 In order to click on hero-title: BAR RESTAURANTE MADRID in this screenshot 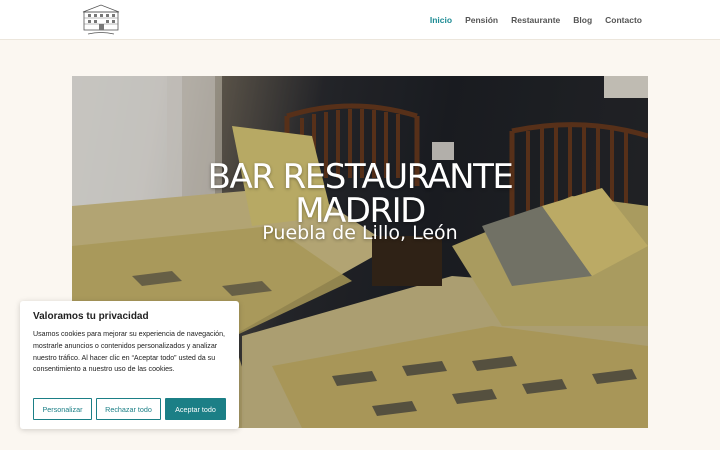, I will do `click(360, 194)`.